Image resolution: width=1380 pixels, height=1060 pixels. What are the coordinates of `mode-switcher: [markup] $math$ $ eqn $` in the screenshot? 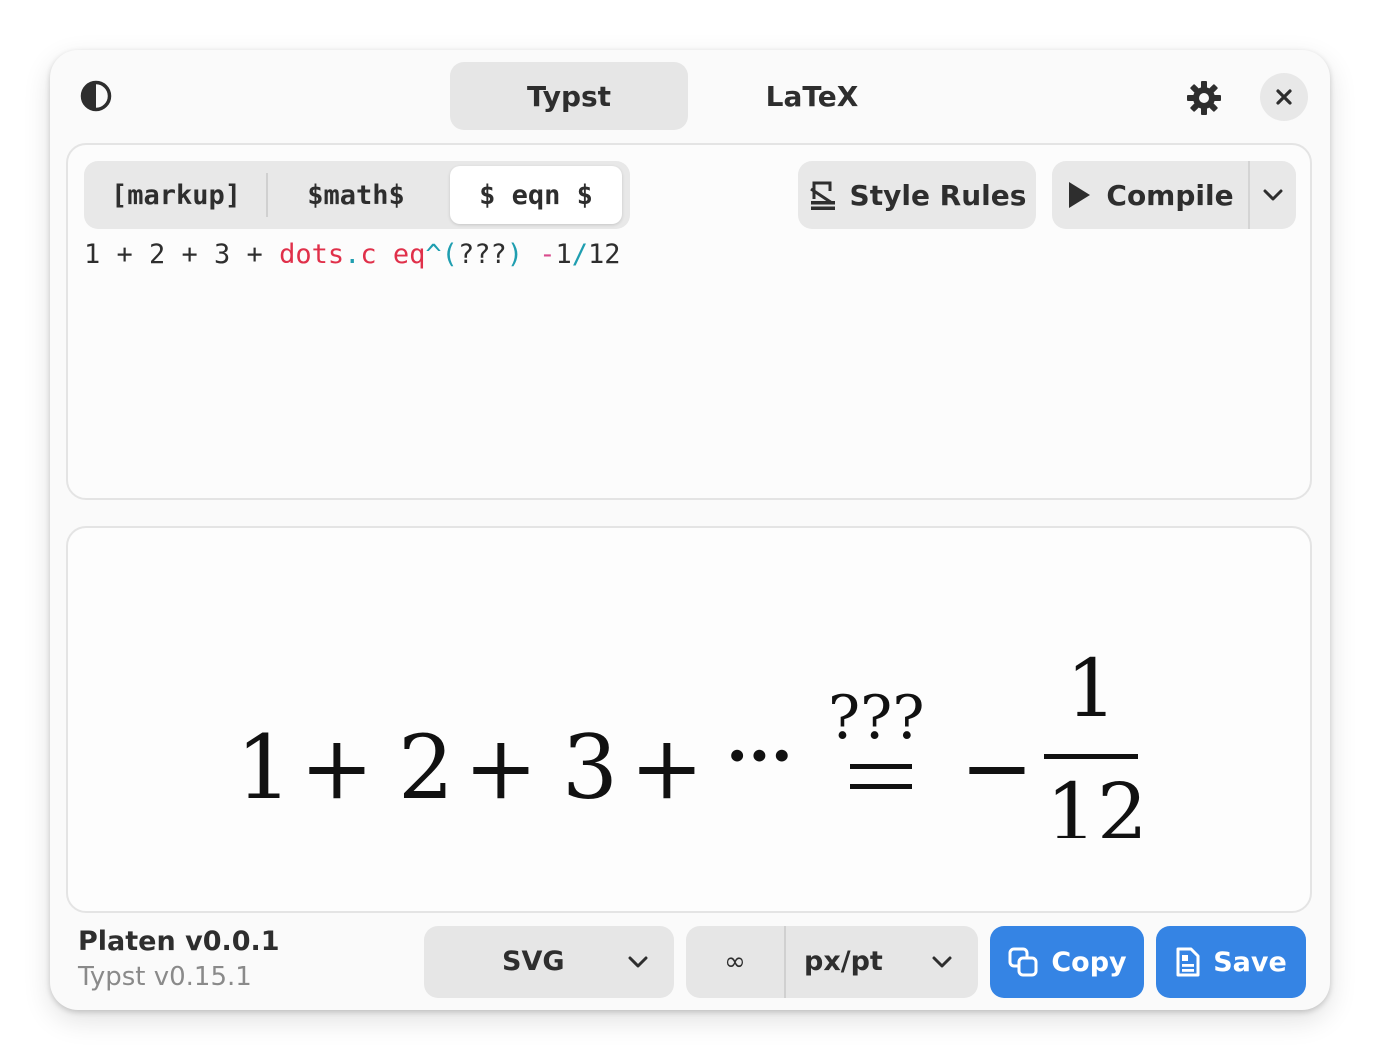 It's located at (357, 195).